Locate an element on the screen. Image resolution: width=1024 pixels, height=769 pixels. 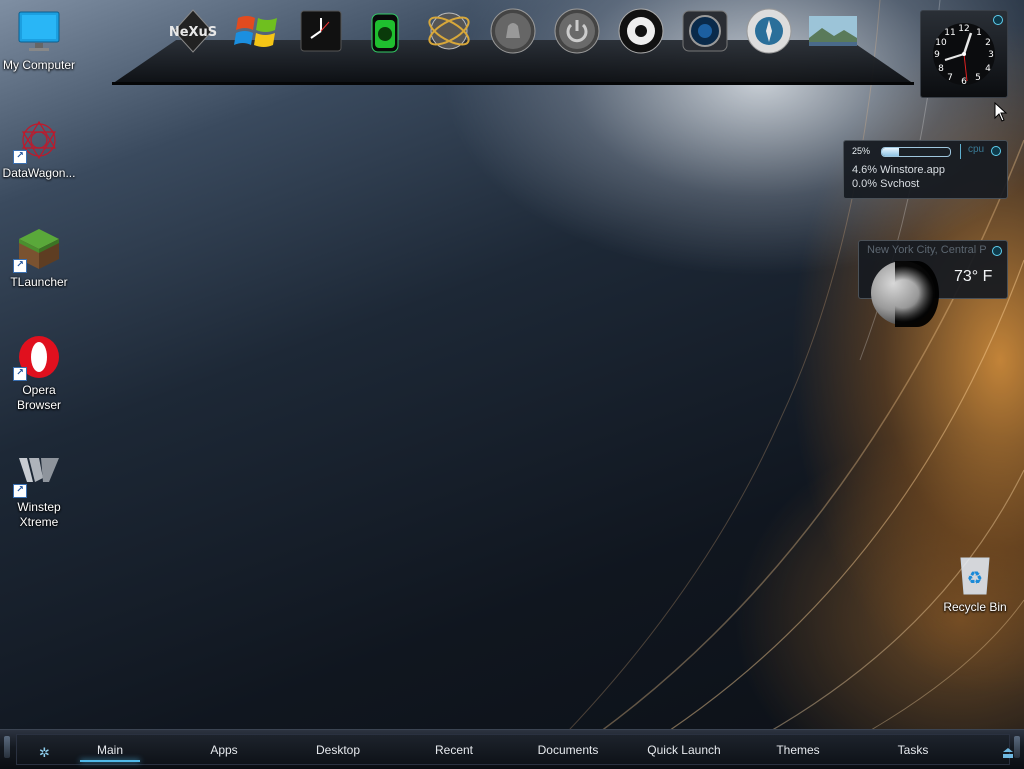
landscape-photo-icon is located at coordinates (833, 31).